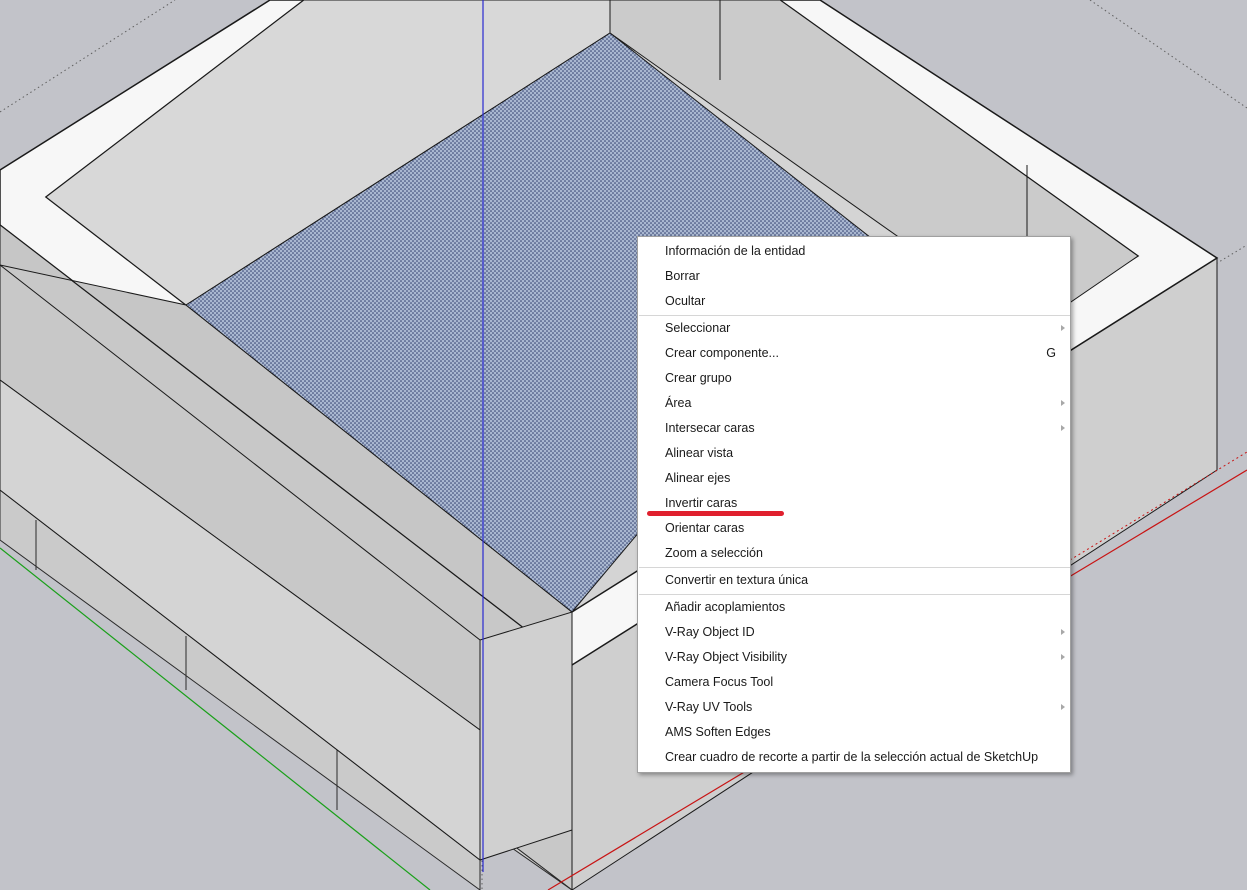  Describe the element at coordinates (699, 453) in the screenshot. I see `menu-item-label: Alinear vista` at that location.